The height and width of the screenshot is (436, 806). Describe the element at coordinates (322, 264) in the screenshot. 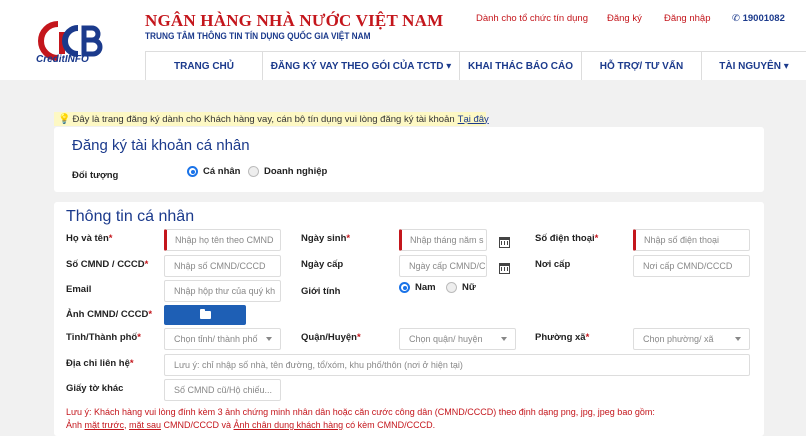

I see `issue-date-label: Ngày cấp` at that location.